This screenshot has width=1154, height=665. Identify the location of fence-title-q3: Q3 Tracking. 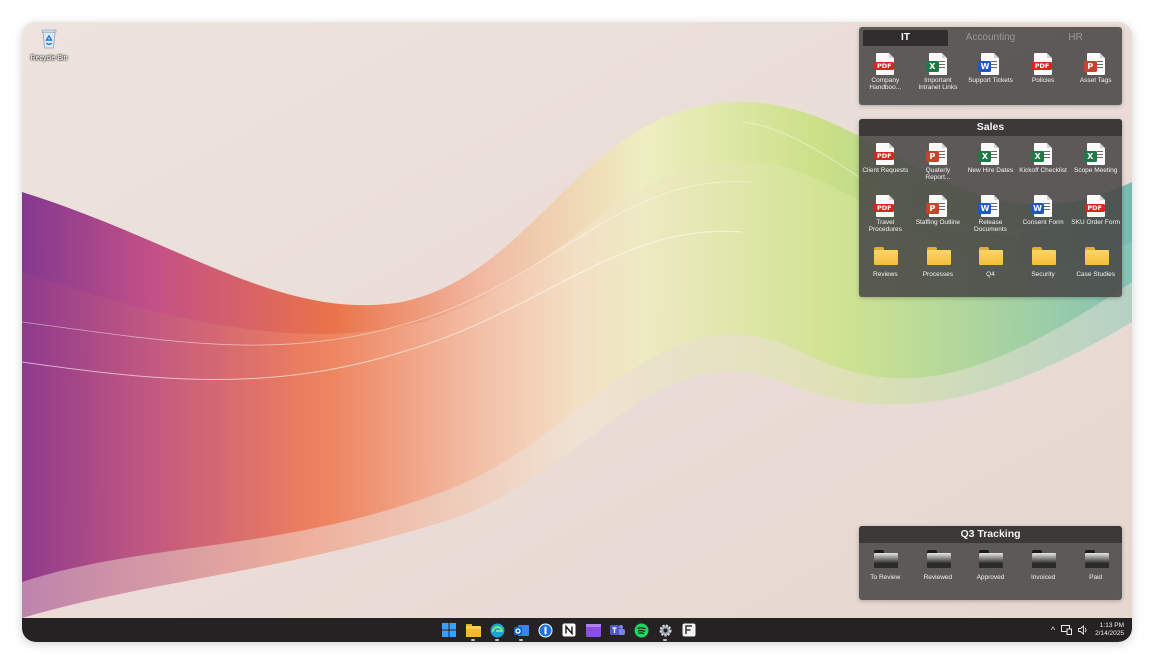
(990, 534).